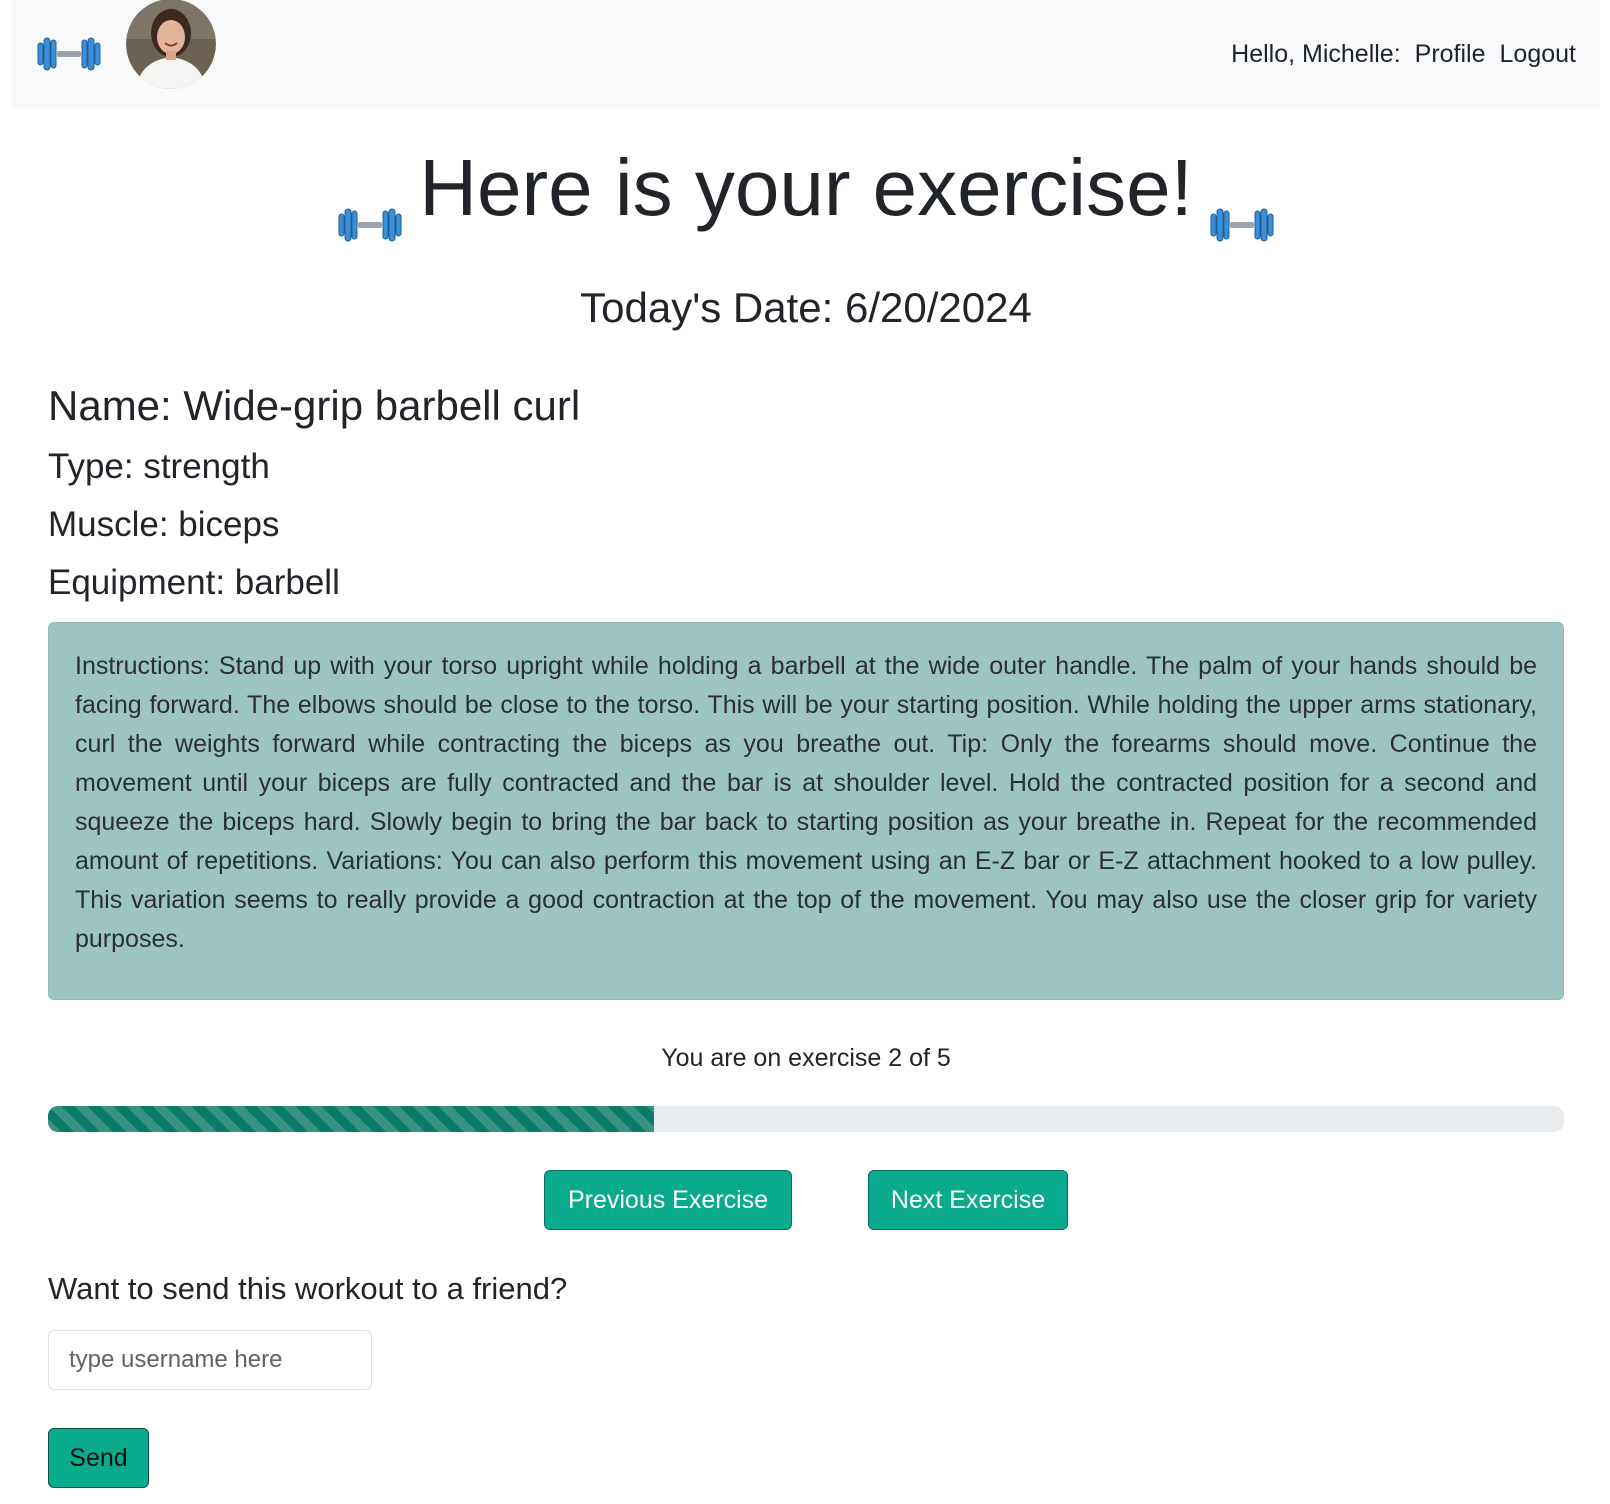  I want to click on share-workout-title: Want to send this workout to a friend?, so click(308, 1288).